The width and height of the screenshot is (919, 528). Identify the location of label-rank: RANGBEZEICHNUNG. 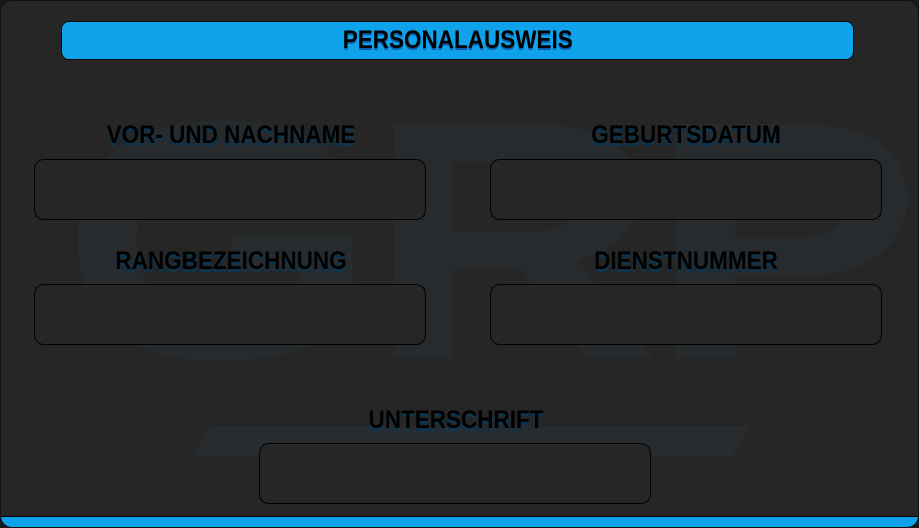
(231, 261).